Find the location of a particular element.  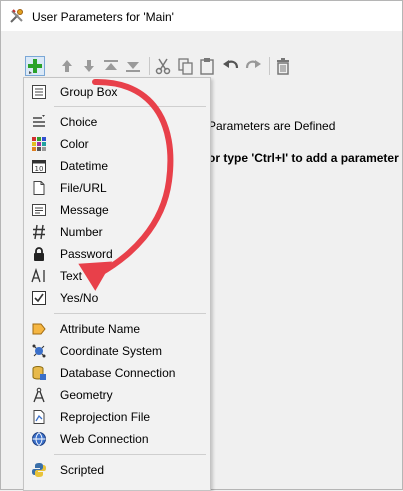

group-box-icon is located at coordinates (39, 92).